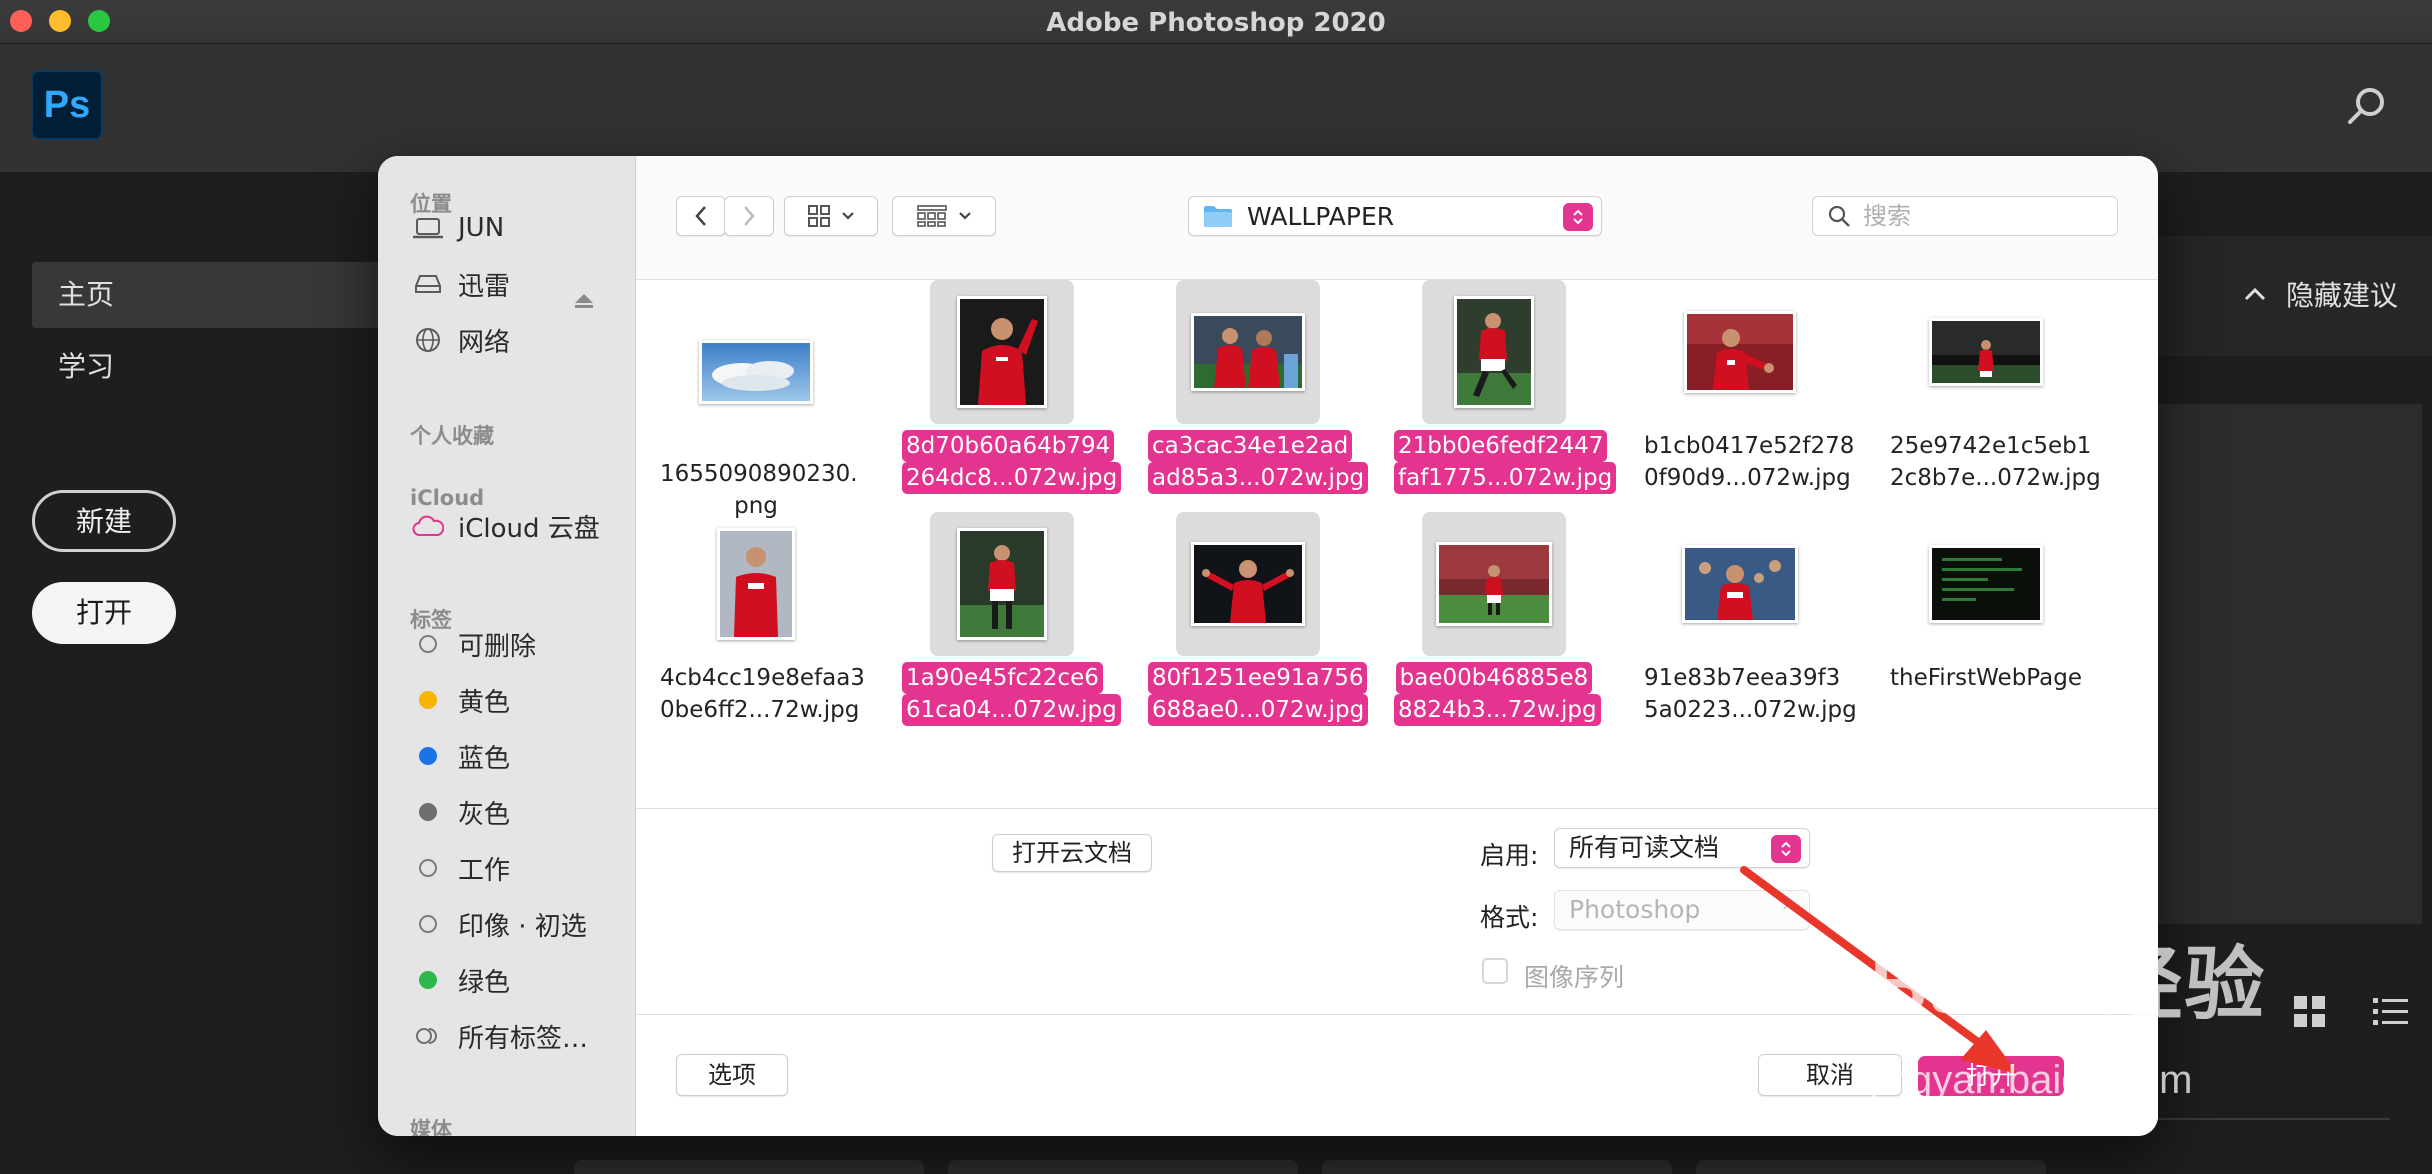 Image resolution: width=2432 pixels, height=1174 pixels. What do you see at coordinates (1495, 971) in the screenshot?
I see `image-sequence-checkbox` at bounding box center [1495, 971].